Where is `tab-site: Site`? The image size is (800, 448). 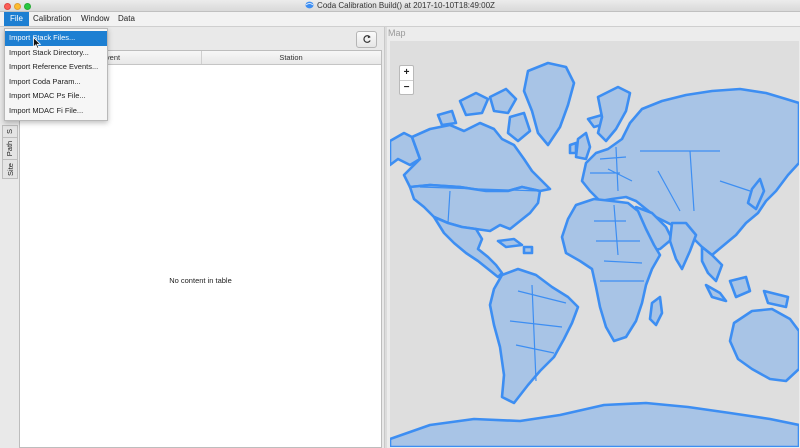 tab-site: Site is located at coordinates (10, 169).